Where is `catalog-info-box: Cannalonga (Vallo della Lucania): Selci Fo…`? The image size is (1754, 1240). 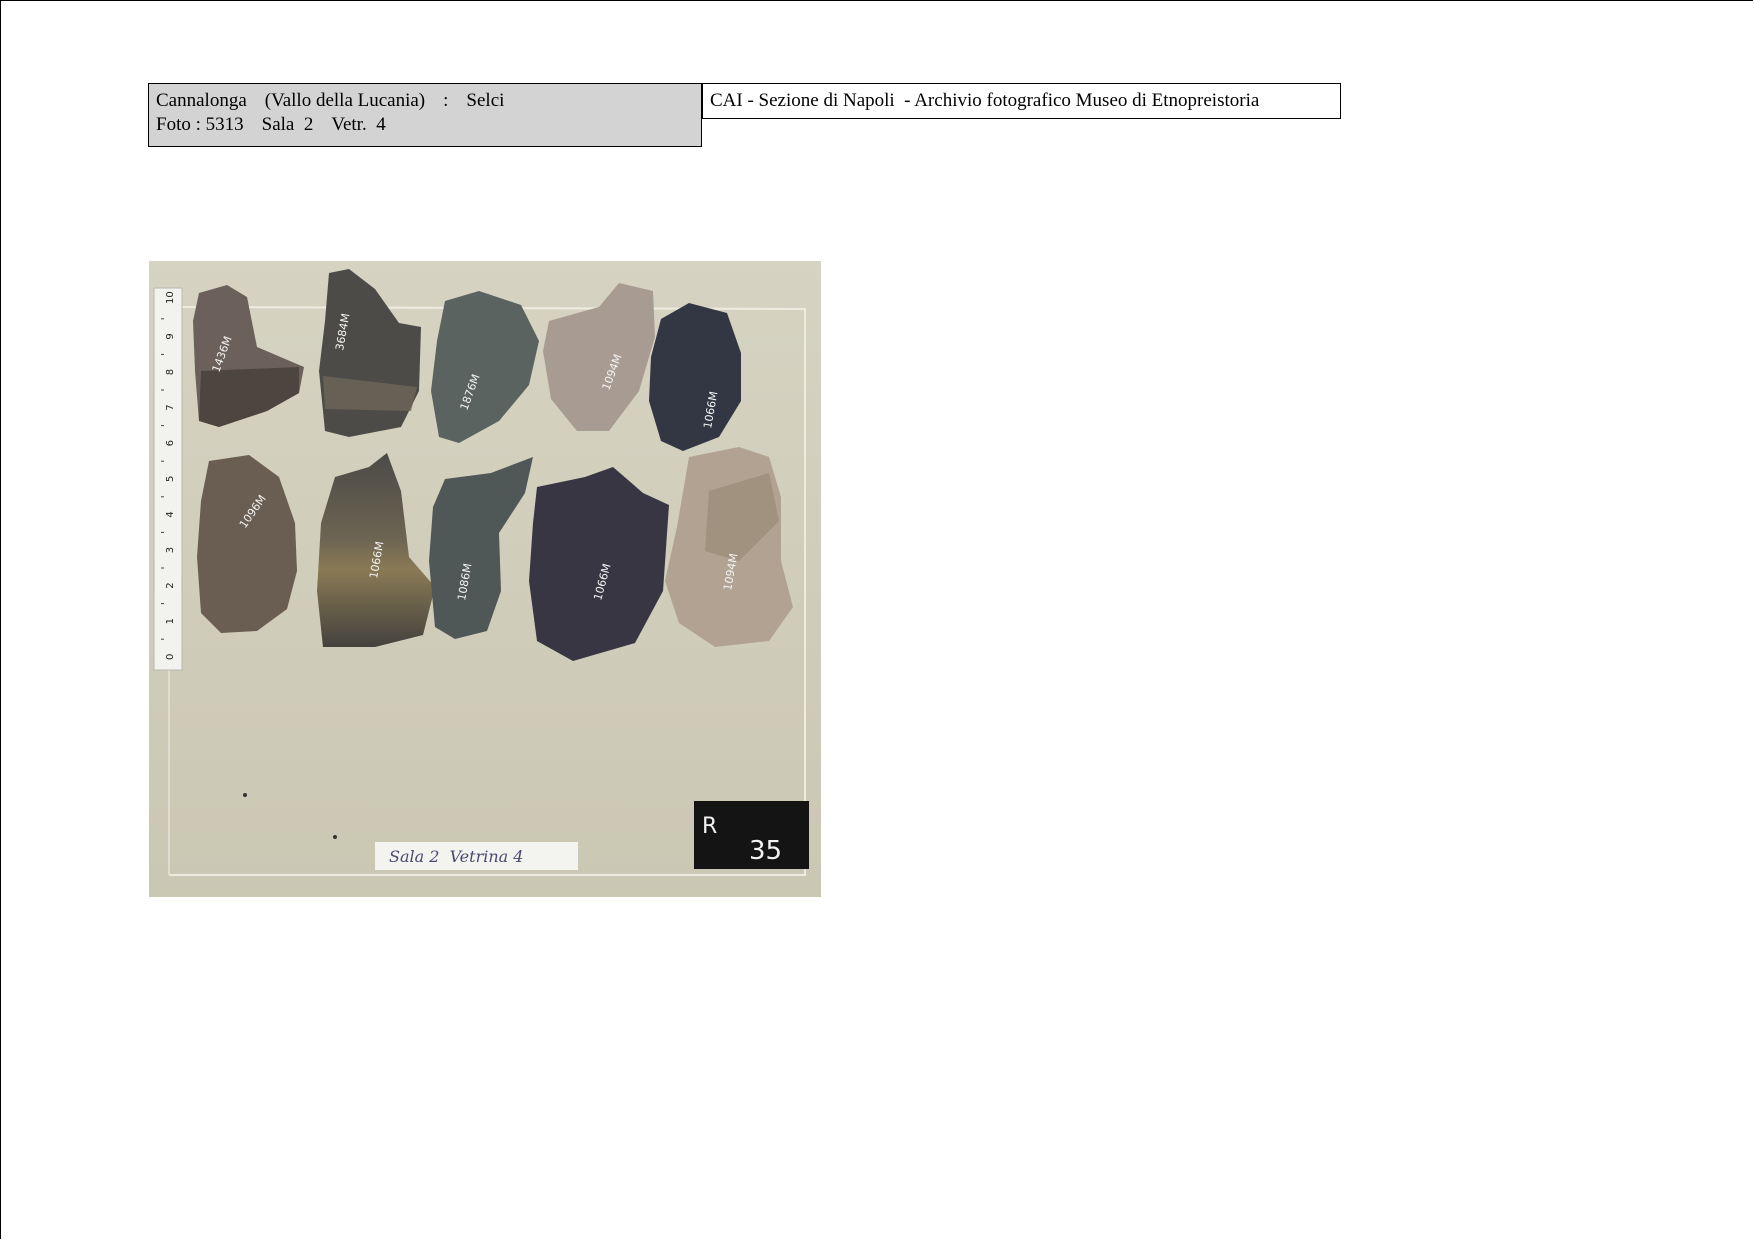 catalog-info-box: Cannalonga (Vallo della Lucania): Selci Fo… is located at coordinates (425, 115).